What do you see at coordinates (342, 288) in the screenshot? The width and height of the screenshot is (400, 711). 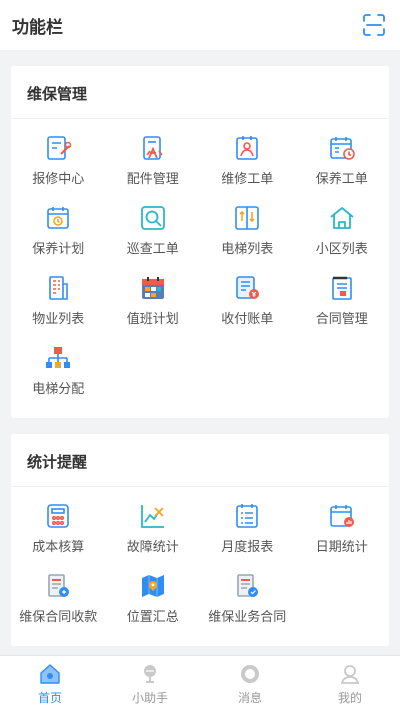 I see `contract-icon` at bounding box center [342, 288].